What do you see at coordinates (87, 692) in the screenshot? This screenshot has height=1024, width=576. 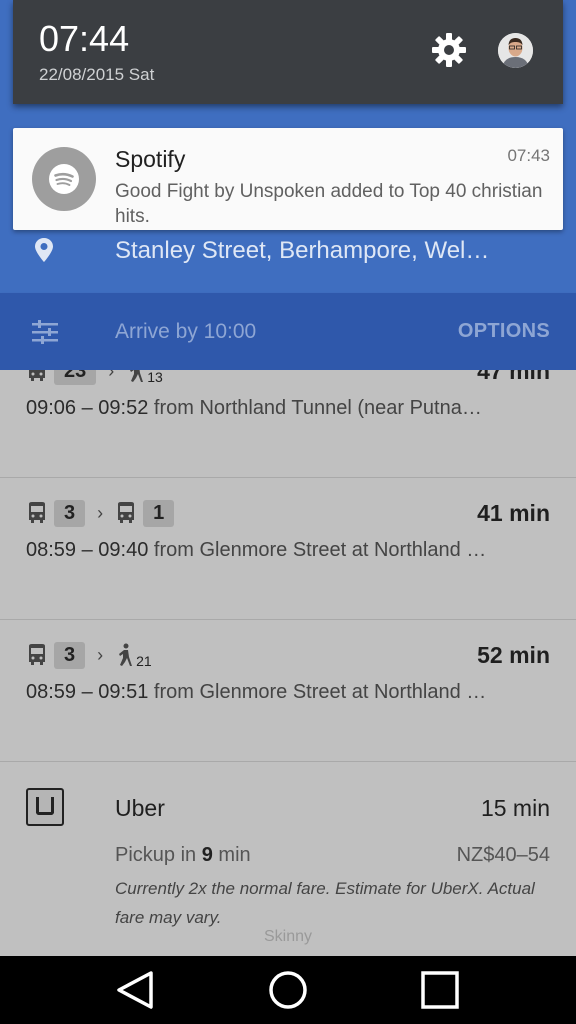 I see `route-time-range: 08:59 – 09:51` at bounding box center [87, 692].